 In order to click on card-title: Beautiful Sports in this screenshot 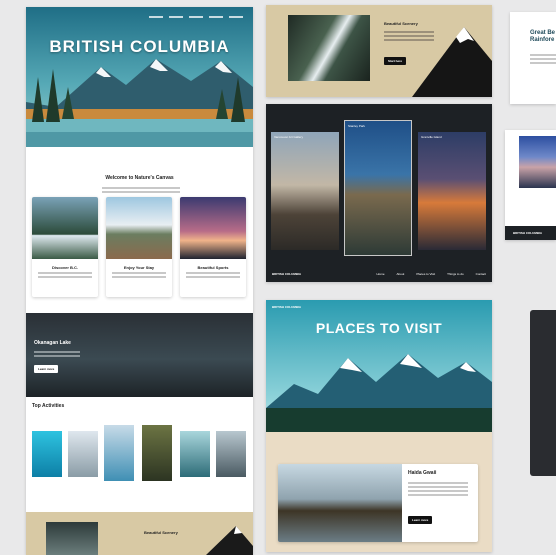, I will do `click(213, 267)`.